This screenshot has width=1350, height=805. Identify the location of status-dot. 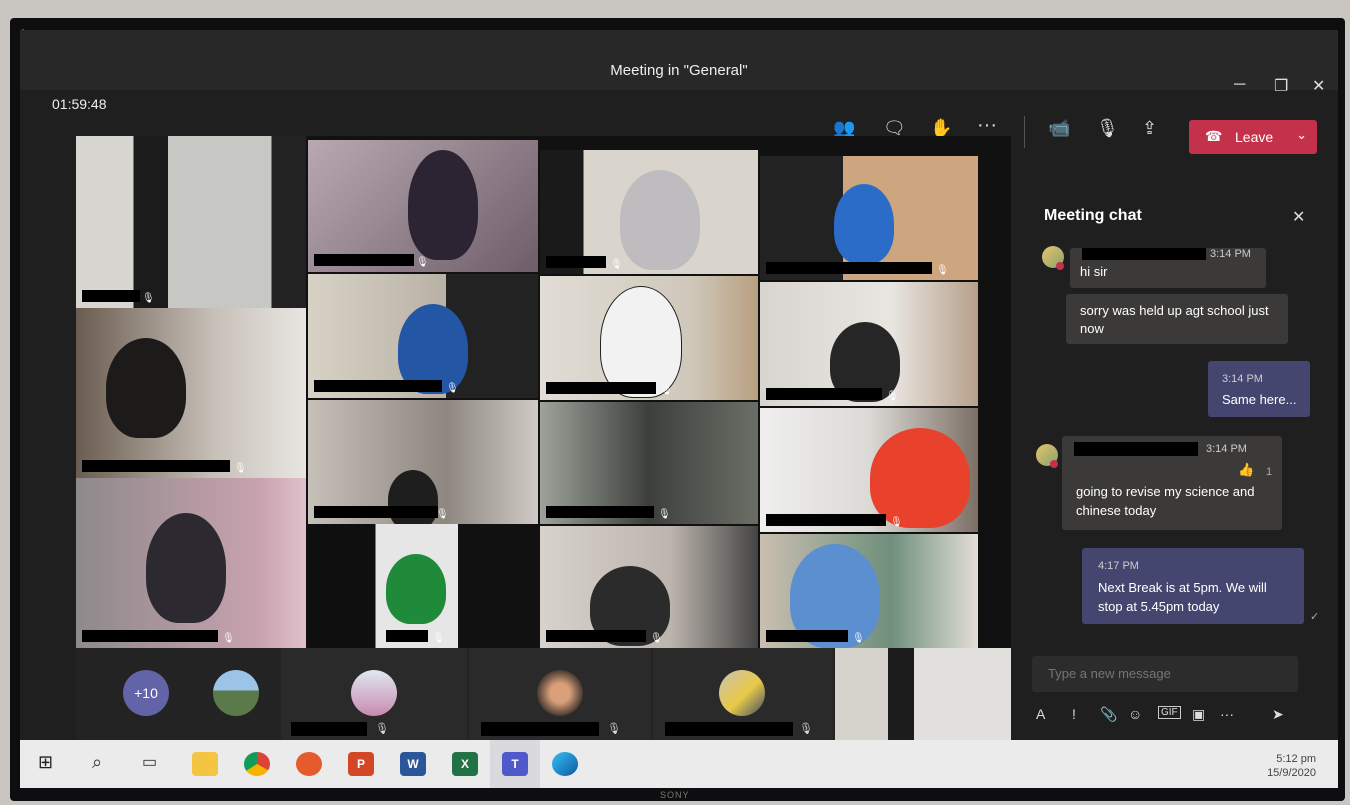
(1060, 266).